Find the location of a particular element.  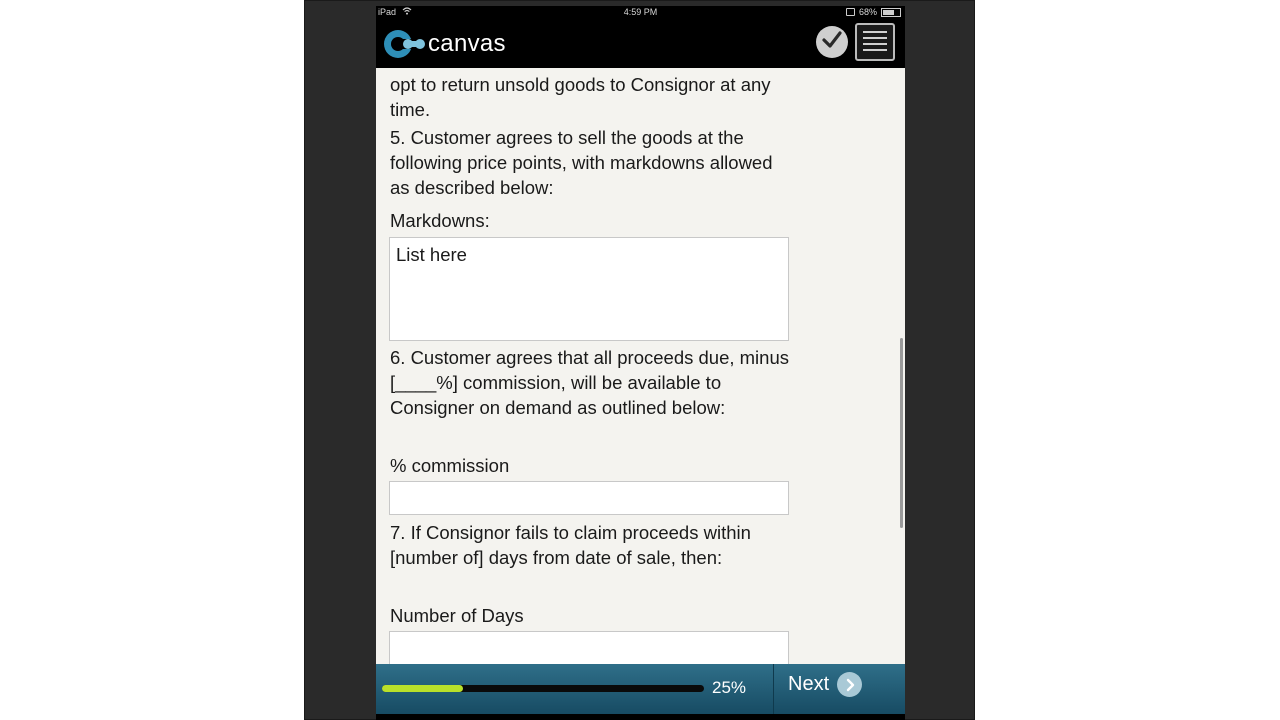

progress-bar is located at coordinates (543, 688).